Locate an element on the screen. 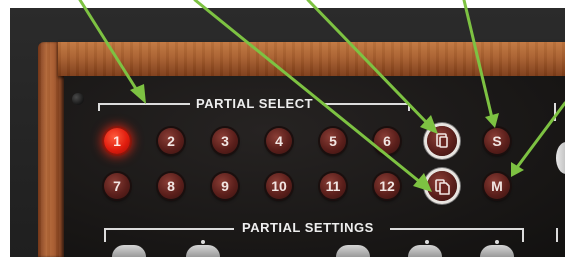 The image size is (565, 257). settings-bracket-line-left is located at coordinates (169, 229).